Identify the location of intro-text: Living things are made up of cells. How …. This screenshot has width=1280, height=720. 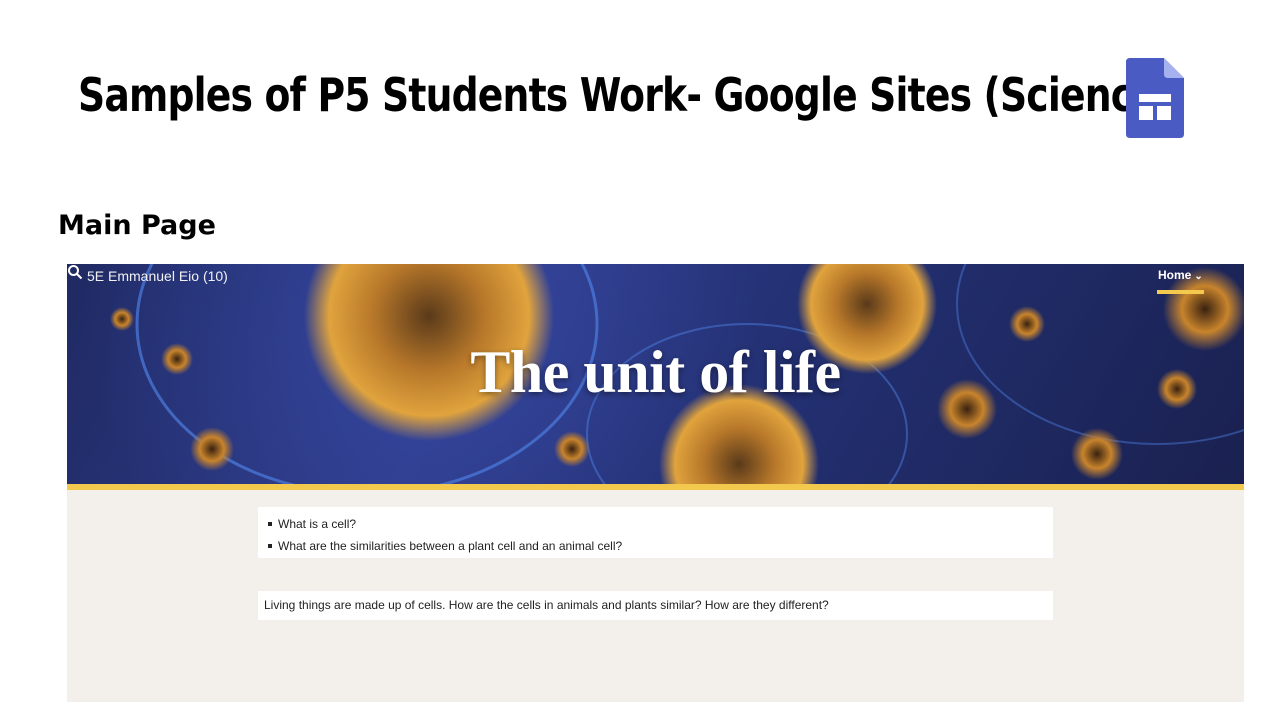
(546, 605).